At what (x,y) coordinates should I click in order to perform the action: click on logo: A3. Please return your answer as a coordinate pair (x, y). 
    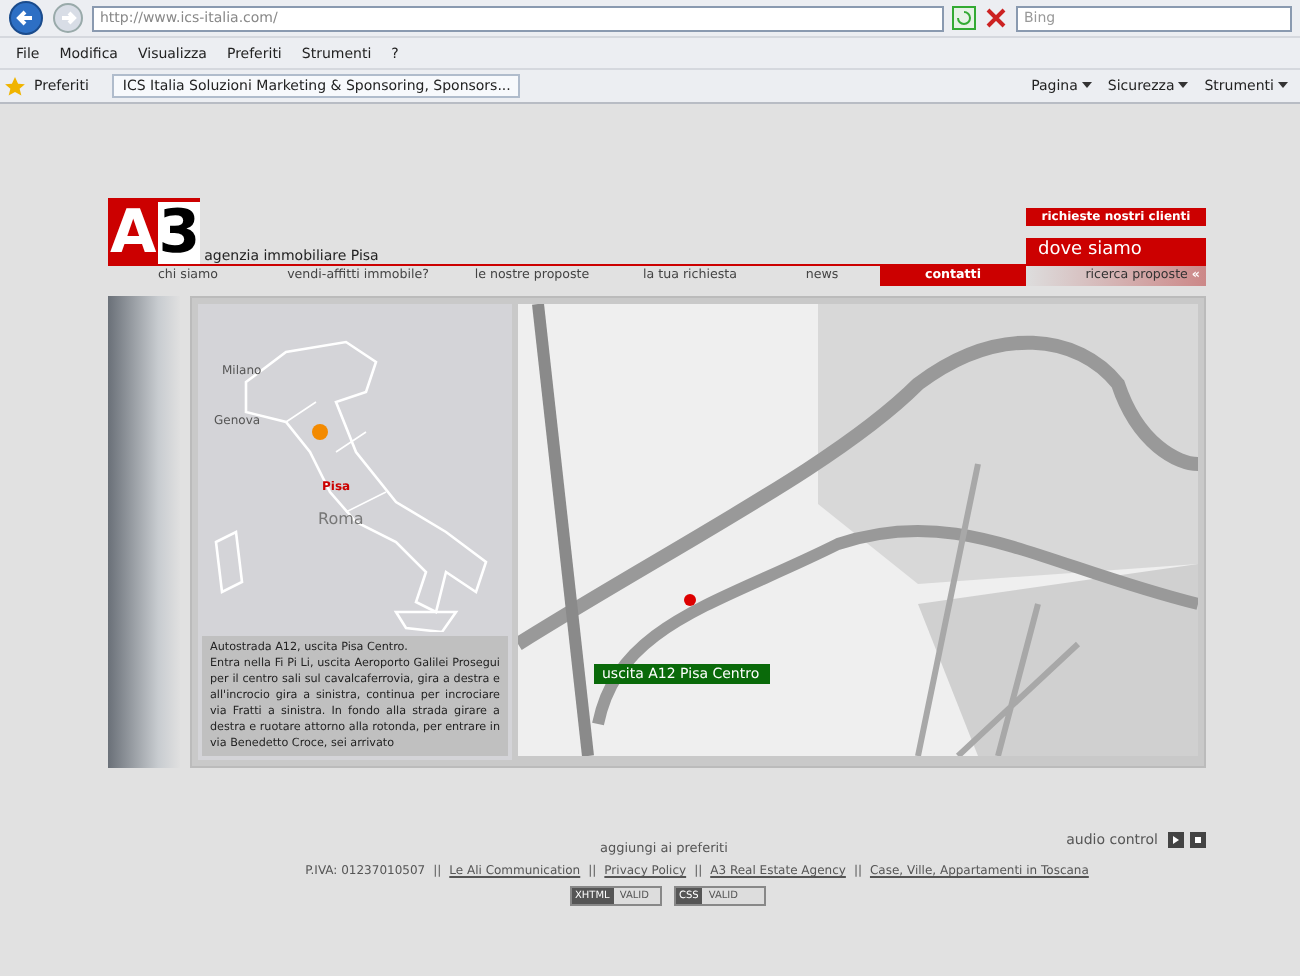
    Looking at the image, I should click on (154, 231).